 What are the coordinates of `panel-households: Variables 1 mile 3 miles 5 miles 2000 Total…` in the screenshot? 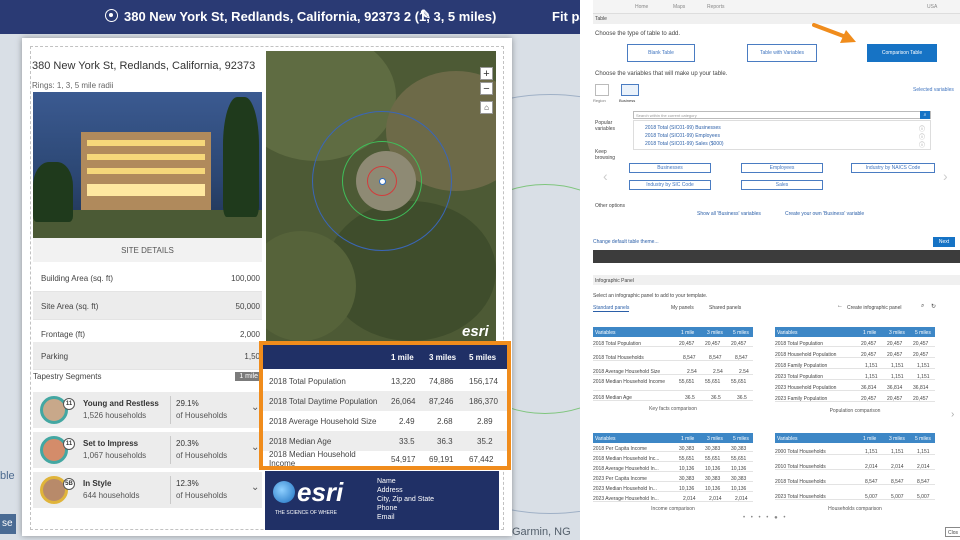 It's located at (855, 473).